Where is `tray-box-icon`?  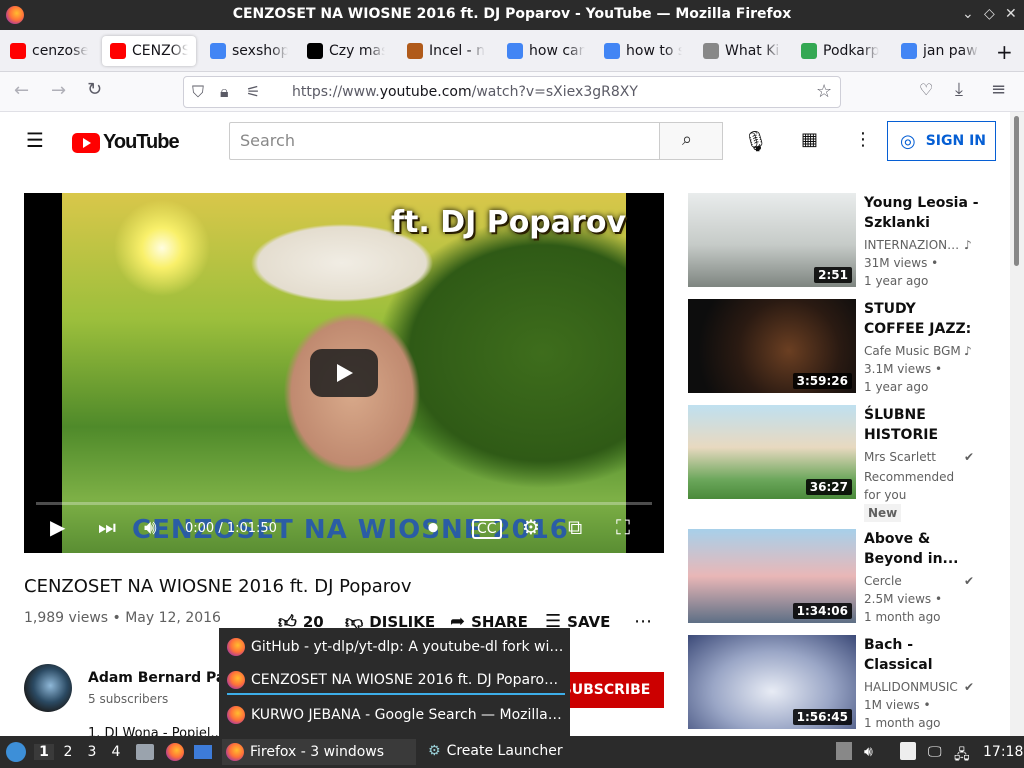
tray-box-icon is located at coordinates (844, 751).